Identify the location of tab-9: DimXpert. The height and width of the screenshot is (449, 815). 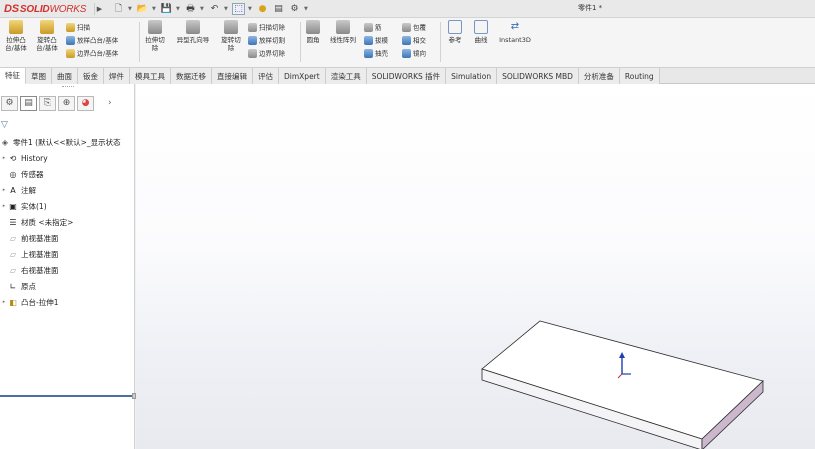
(302, 76).